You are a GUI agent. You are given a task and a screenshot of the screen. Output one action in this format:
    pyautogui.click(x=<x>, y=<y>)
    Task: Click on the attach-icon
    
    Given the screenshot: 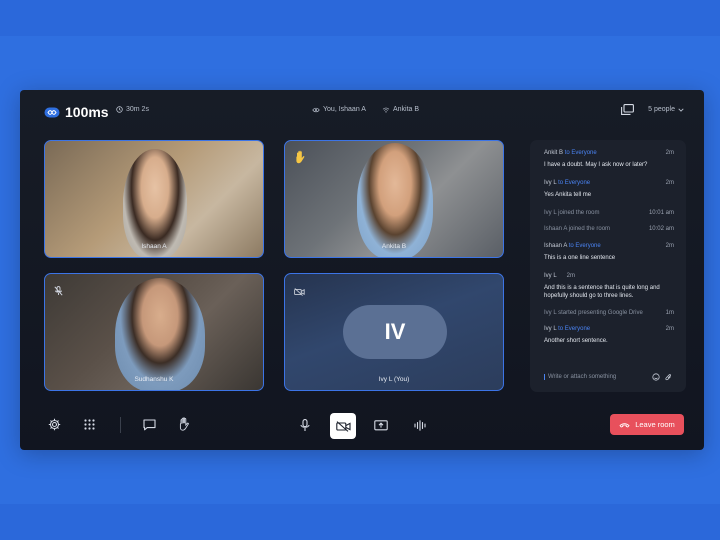 What is the action you would take?
    pyautogui.click(x=668, y=377)
    